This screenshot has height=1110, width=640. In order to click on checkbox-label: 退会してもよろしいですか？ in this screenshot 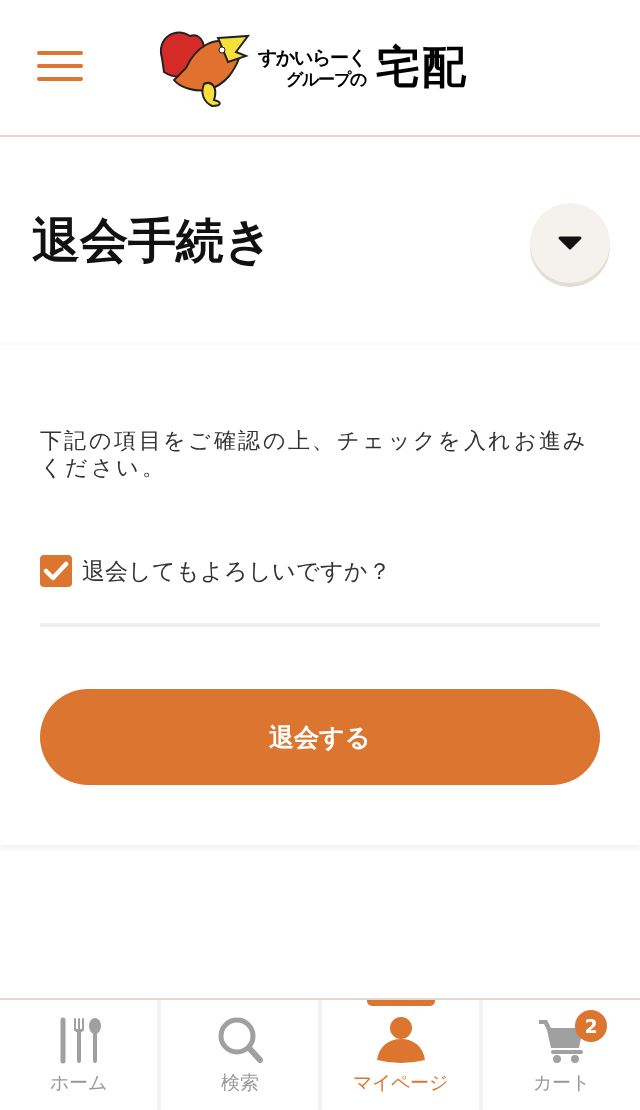, I will do `click(236, 571)`.